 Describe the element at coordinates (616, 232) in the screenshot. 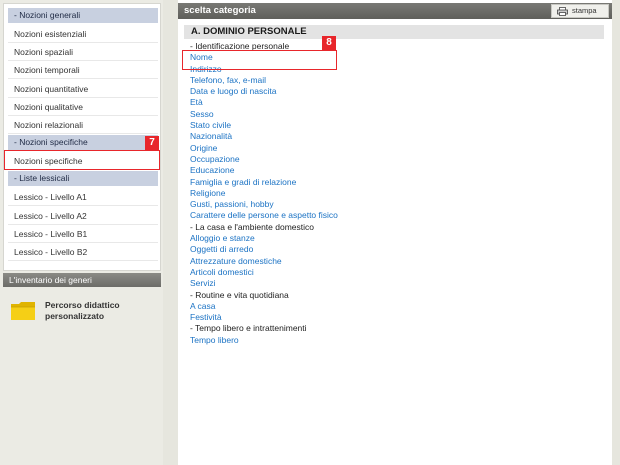

I see `right-margin` at that location.